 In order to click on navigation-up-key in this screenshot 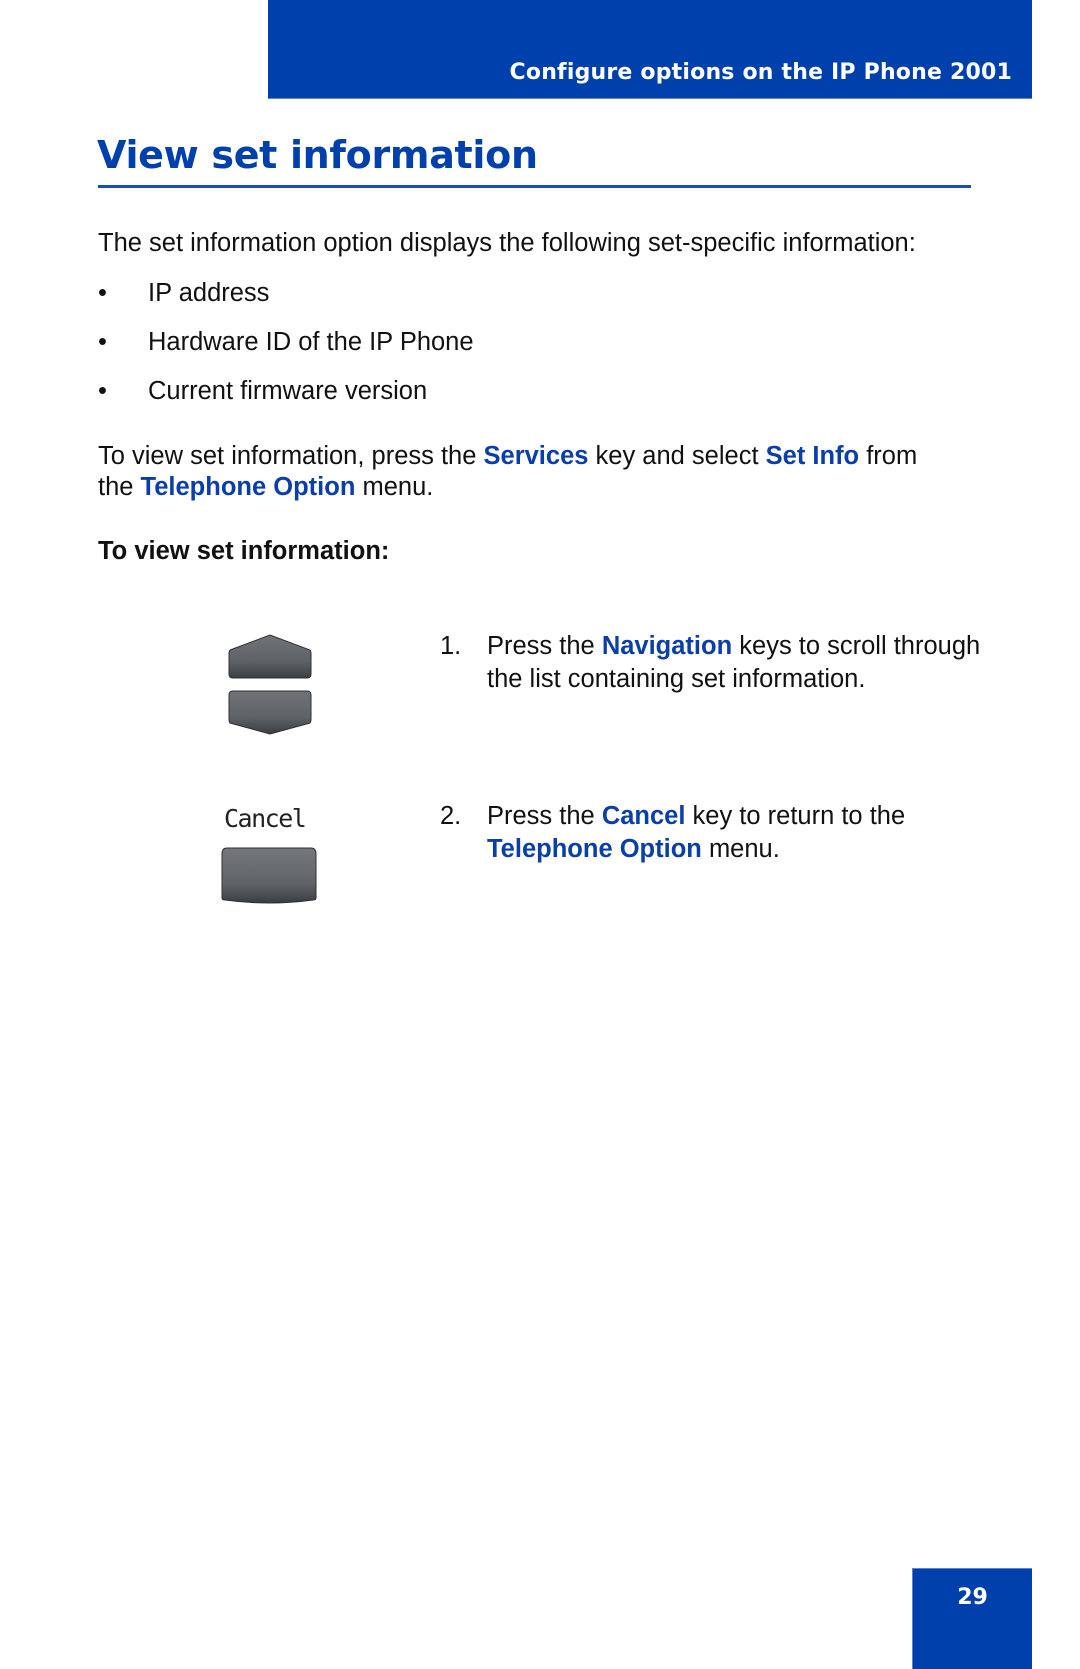, I will do `click(270, 656)`.